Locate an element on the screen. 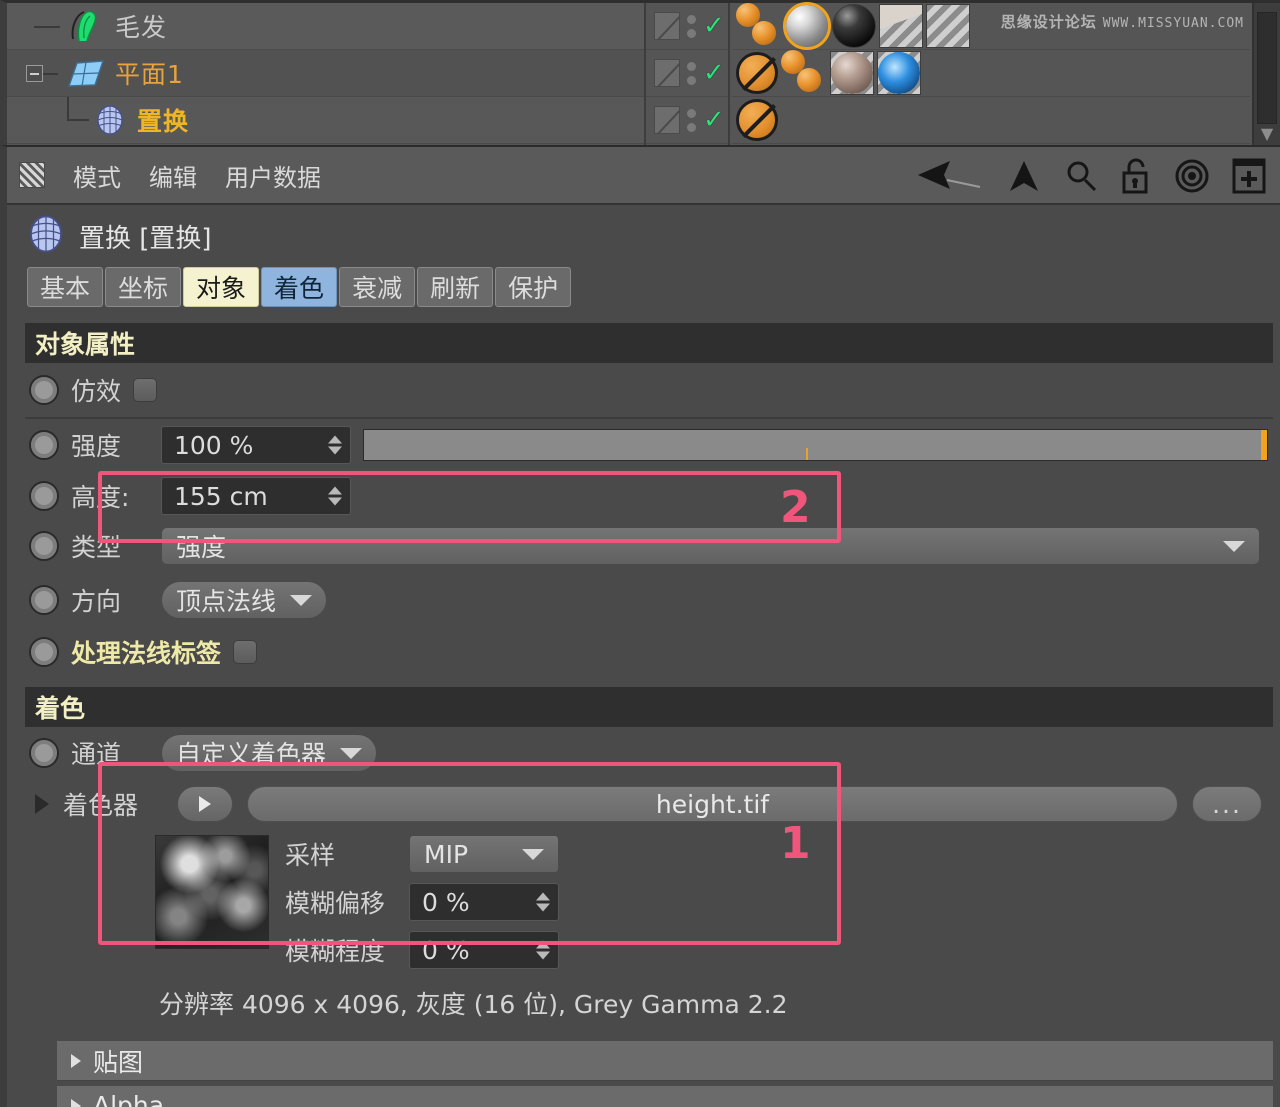 This screenshot has height=1107, width=1280. sampling-dropdown: MIP is located at coordinates (484, 854).